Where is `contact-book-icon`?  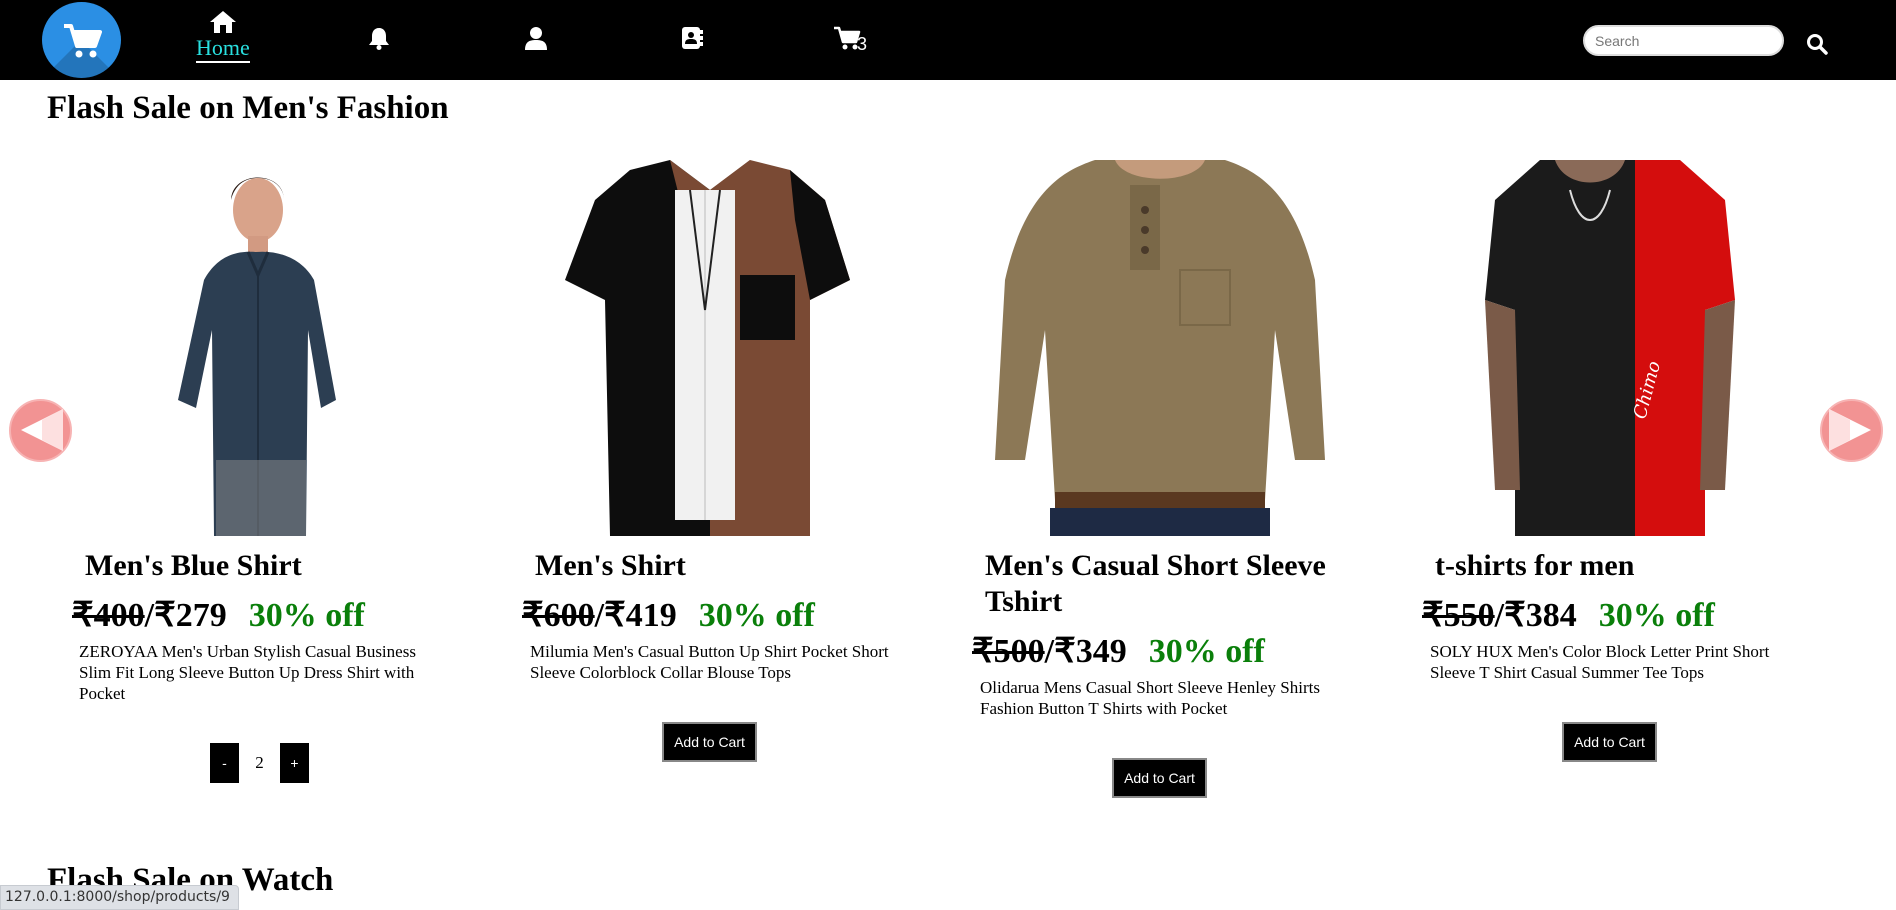 contact-book-icon is located at coordinates (692, 38).